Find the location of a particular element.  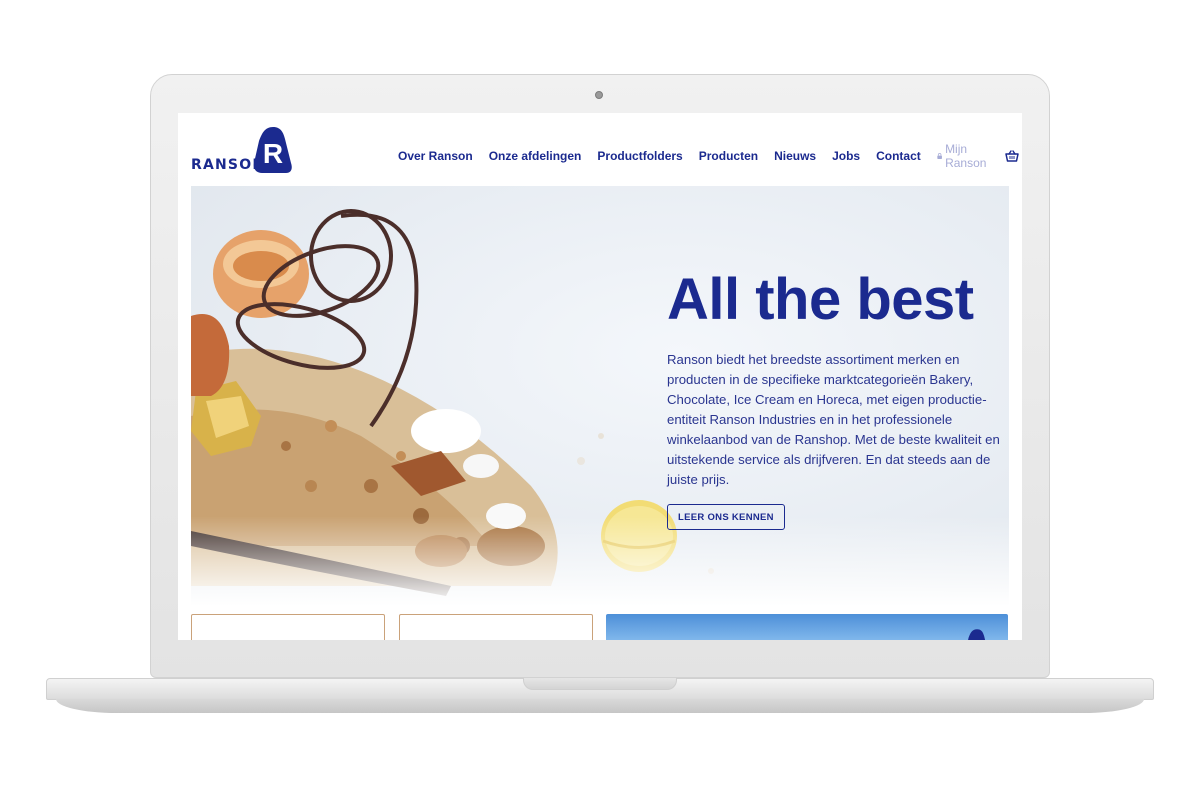

nav-productfolders: Productfolders is located at coordinates (639, 156).